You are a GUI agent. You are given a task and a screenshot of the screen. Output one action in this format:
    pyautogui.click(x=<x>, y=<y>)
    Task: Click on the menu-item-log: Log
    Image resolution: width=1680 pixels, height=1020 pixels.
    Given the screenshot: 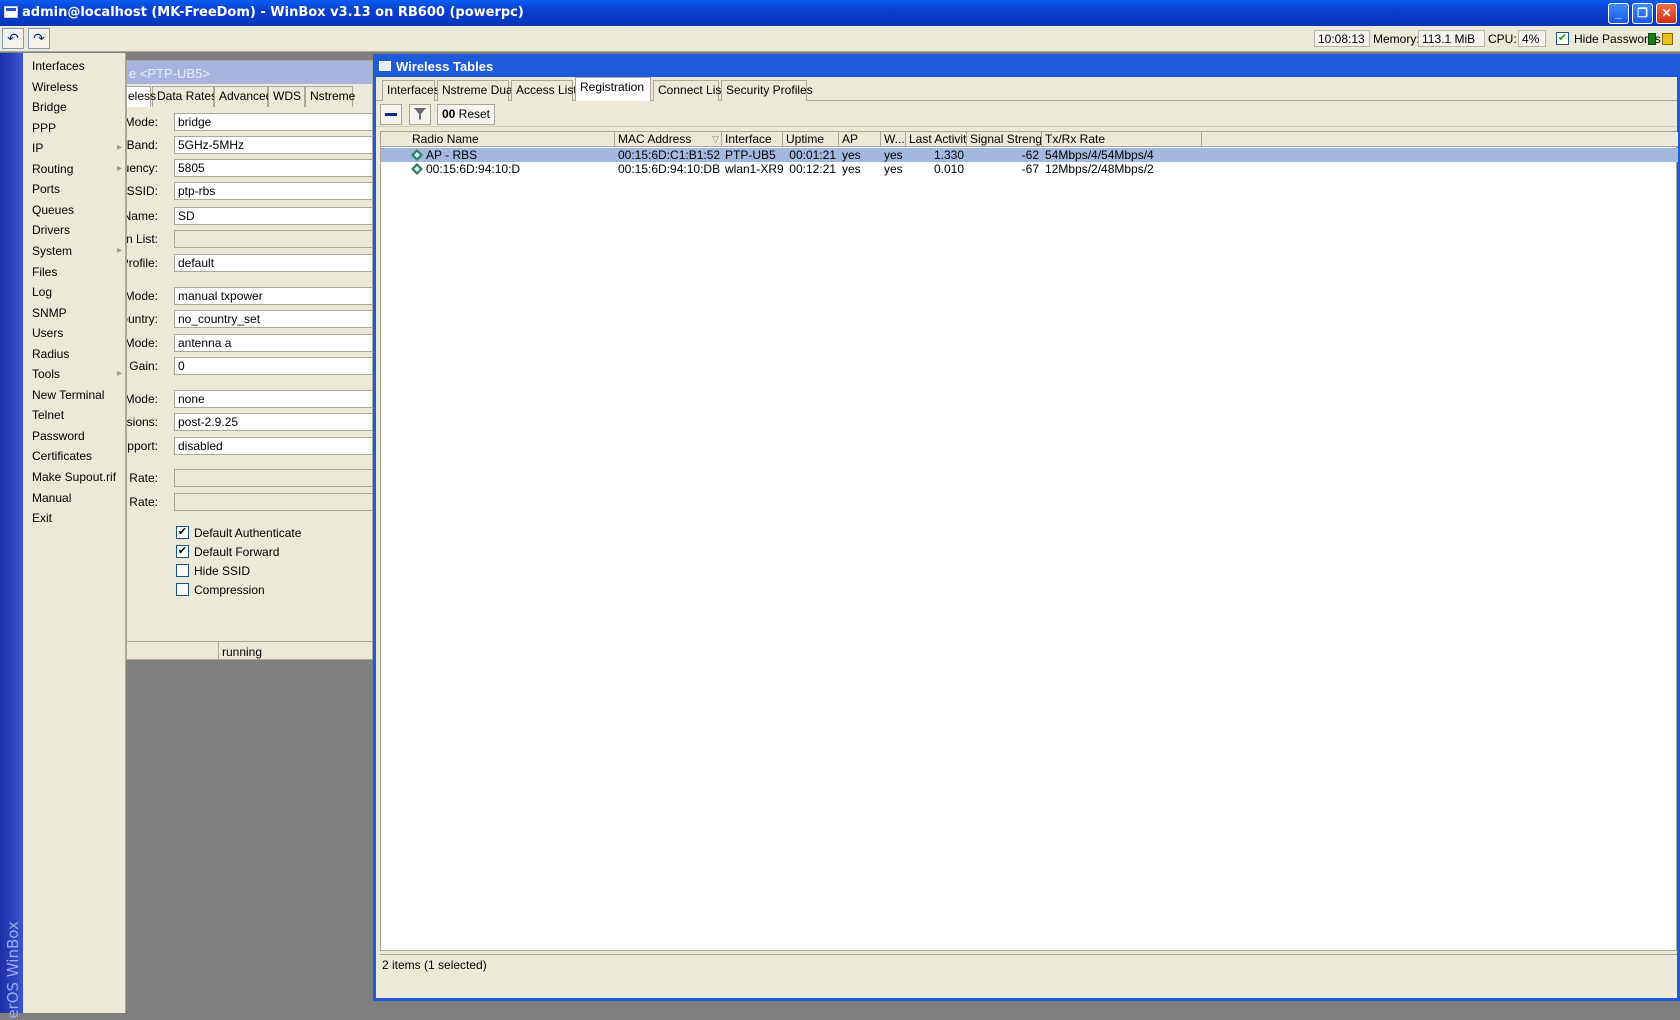 What is the action you would take?
    pyautogui.click(x=77, y=292)
    